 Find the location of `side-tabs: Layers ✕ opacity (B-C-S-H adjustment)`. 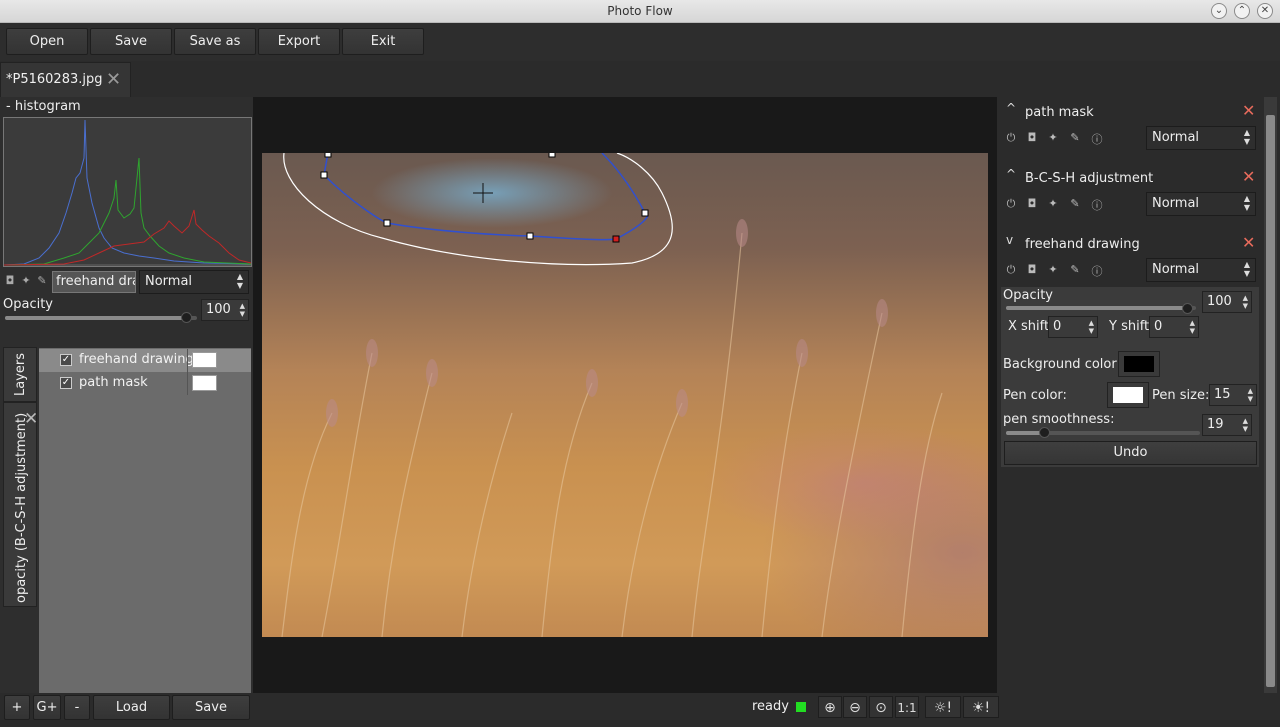

side-tabs: Layers ✕ opacity (B-C-S-H adjustment) is located at coordinates (20, 492).